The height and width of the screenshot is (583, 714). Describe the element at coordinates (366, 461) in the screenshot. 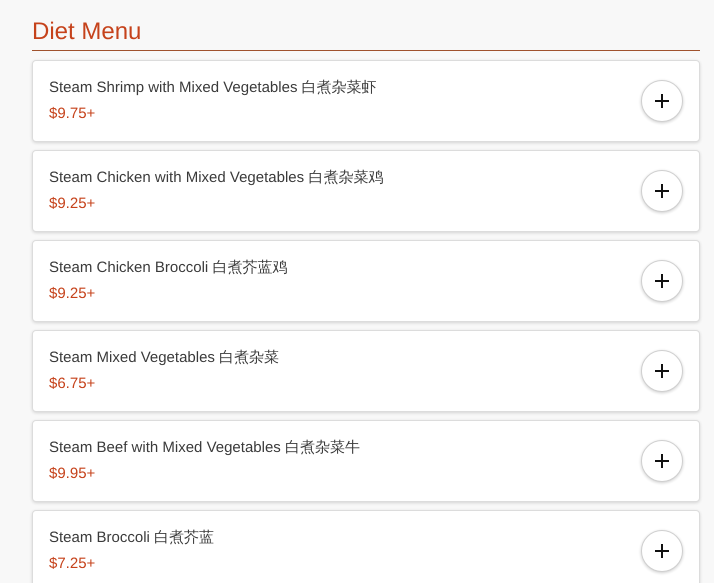

I see `menu-item-card: Steam Beef with Mixed Vegetables 白煮杂菜牛 $9.95+` at that location.